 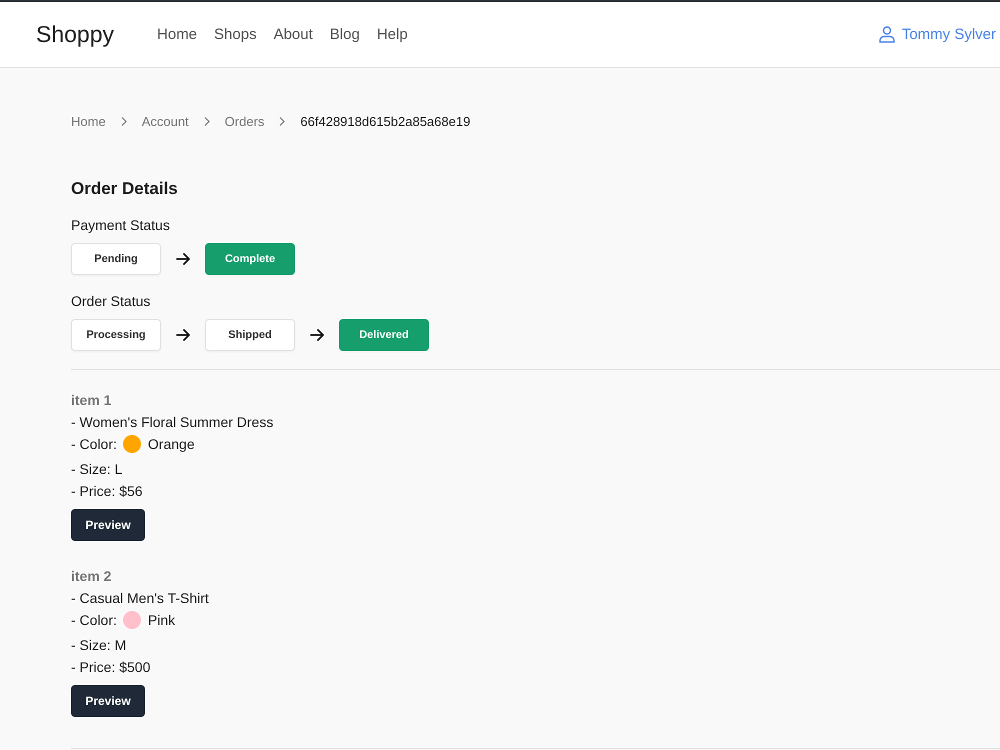 What do you see at coordinates (107, 491) in the screenshot?
I see `item-price: - Price: $56` at bounding box center [107, 491].